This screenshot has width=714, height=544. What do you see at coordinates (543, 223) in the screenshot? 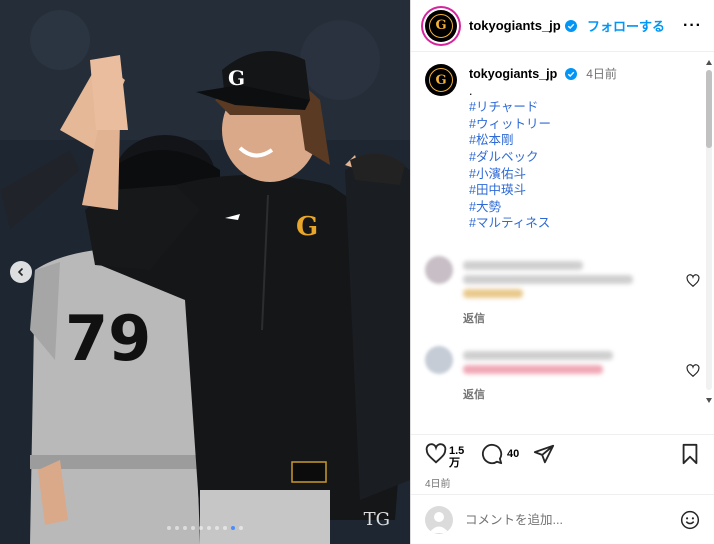
I see `hashtag-link: #マルティネス` at bounding box center [543, 223].